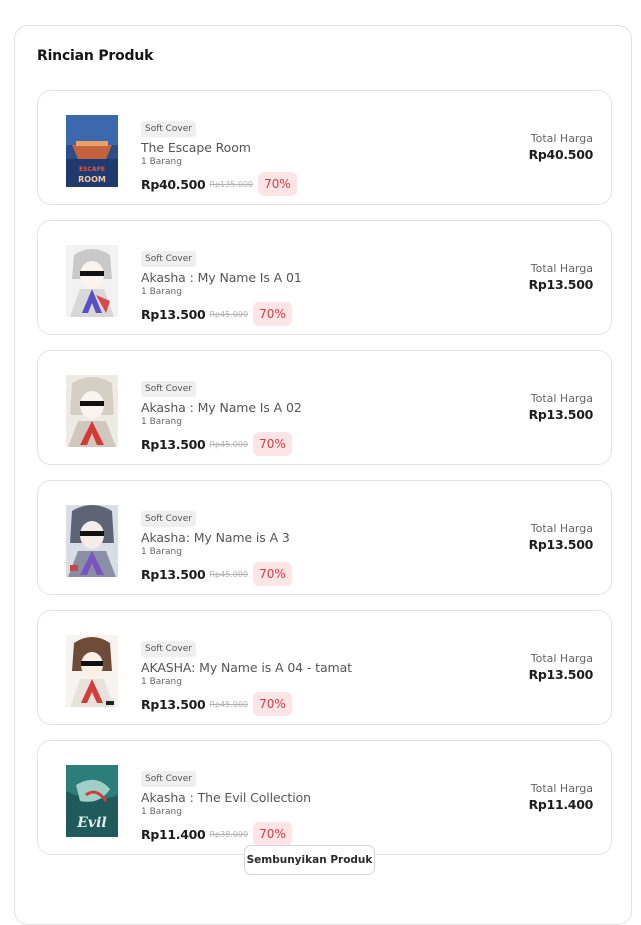 The image size is (641, 925). I want to click on product-title: The Escape Room, so click(219, 148).